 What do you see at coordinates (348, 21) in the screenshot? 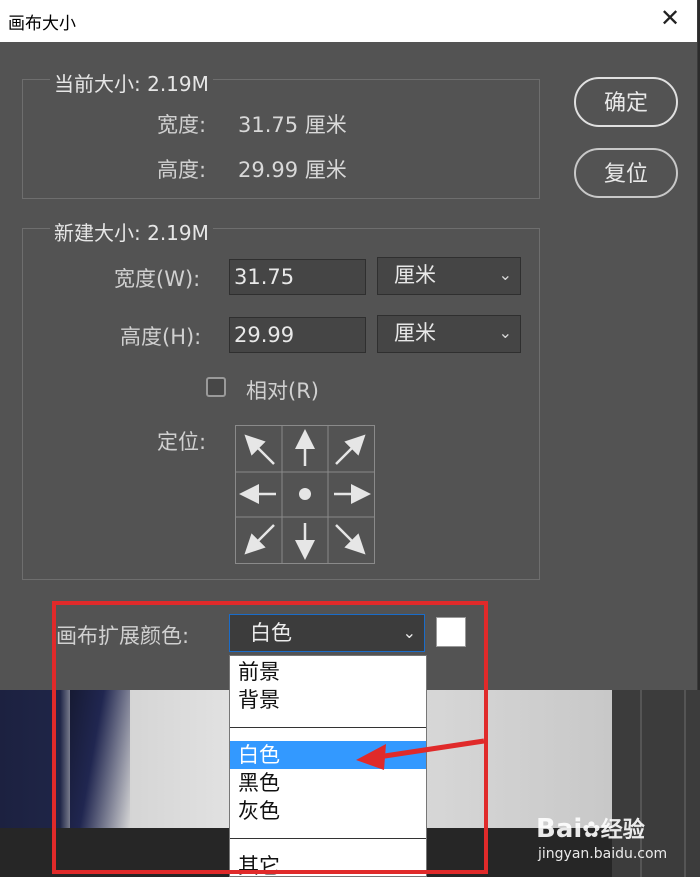
I see `title-bar: 画布大小 ✕` at bounding box center [348, 21].